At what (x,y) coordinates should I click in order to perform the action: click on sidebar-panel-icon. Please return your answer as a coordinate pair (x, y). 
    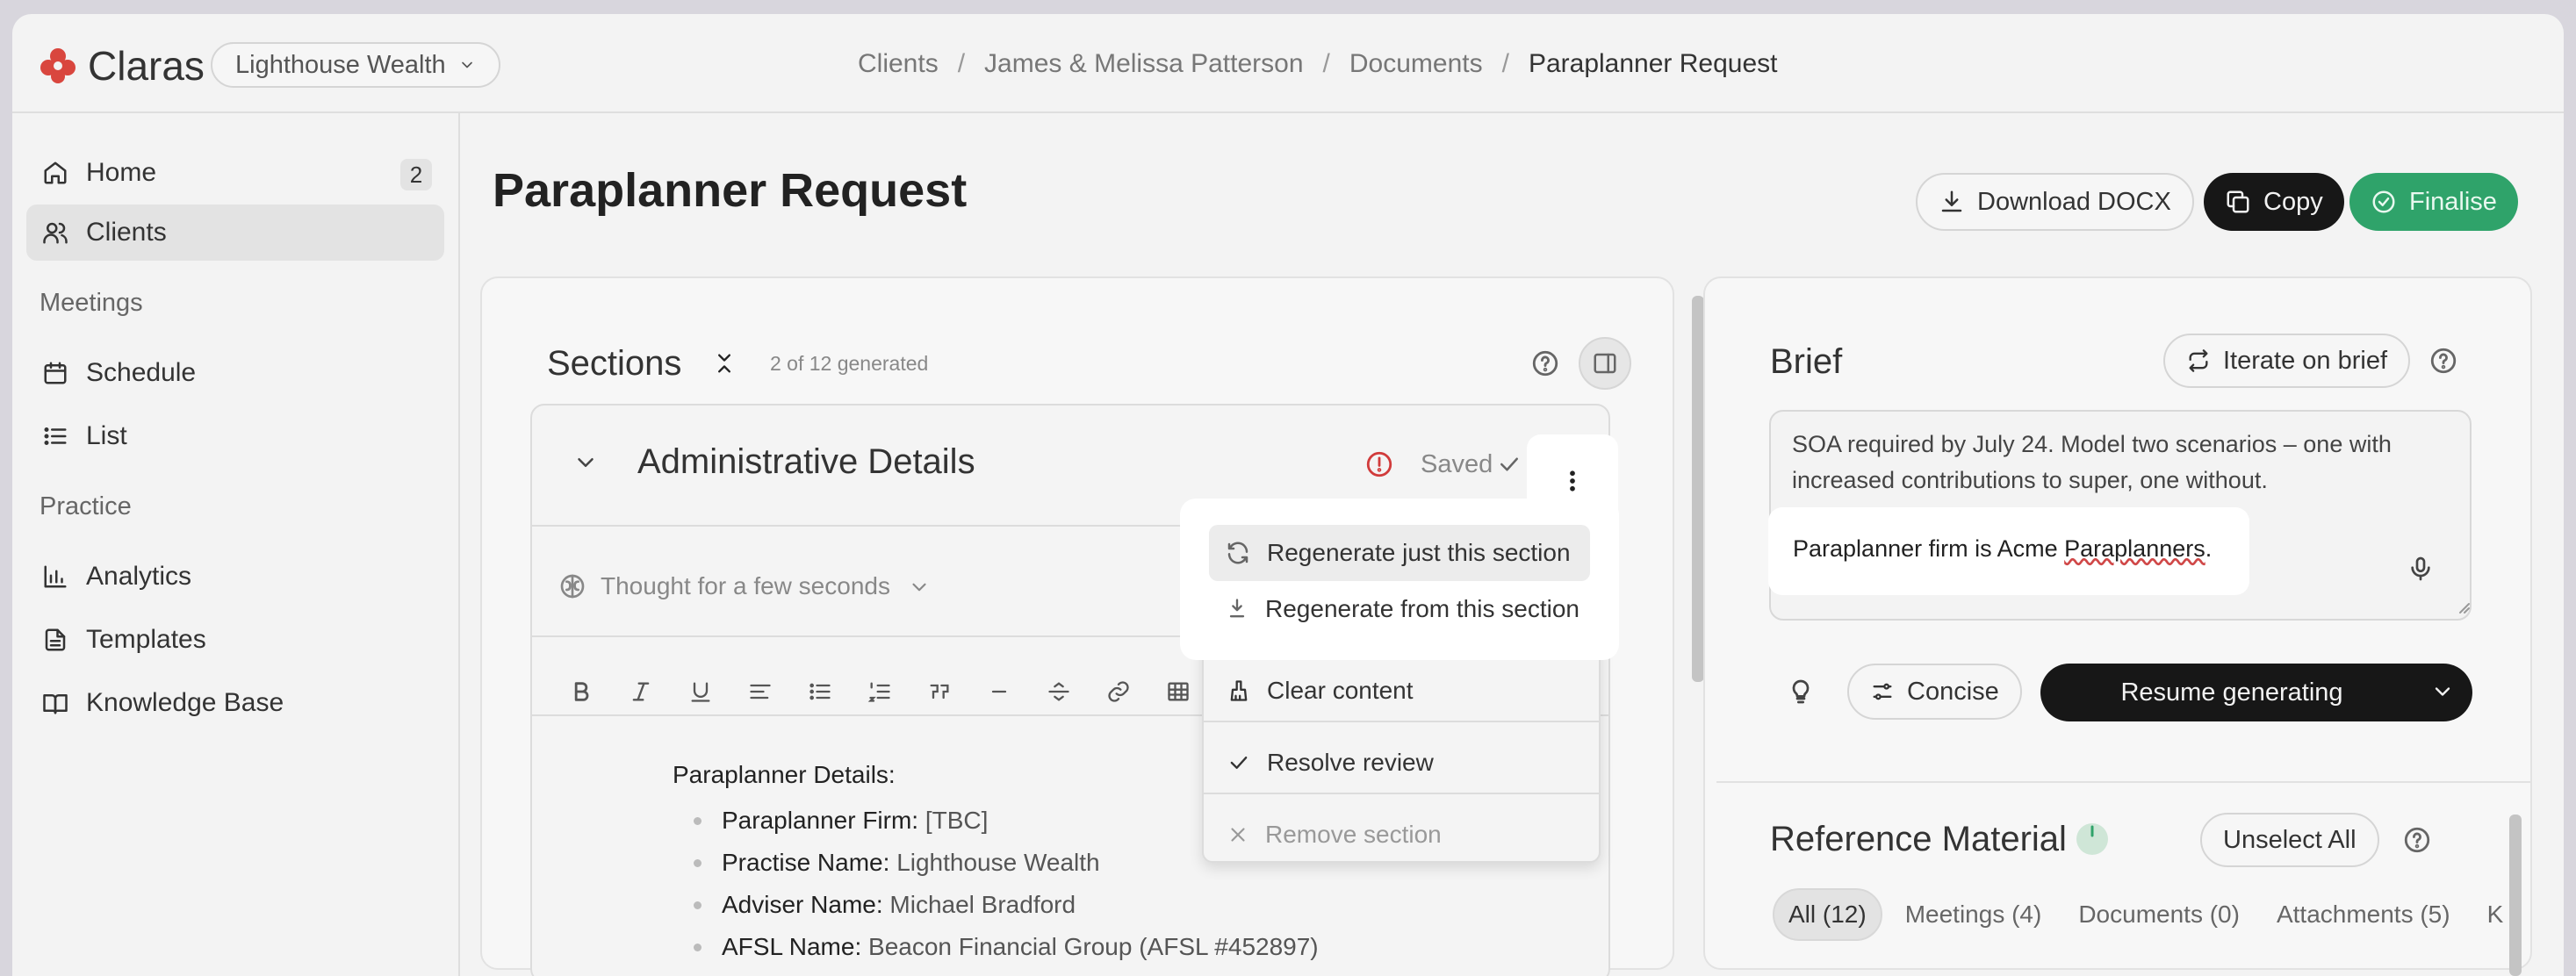
    Looking at the image, I should click on (1605, 363).